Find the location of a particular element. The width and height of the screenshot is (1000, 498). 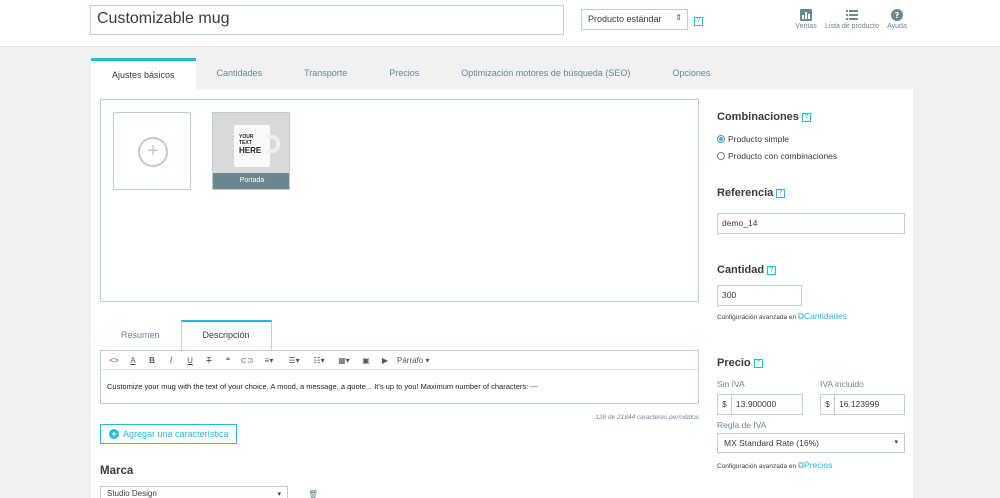

mug-handle is located at coordinates (274, 144).